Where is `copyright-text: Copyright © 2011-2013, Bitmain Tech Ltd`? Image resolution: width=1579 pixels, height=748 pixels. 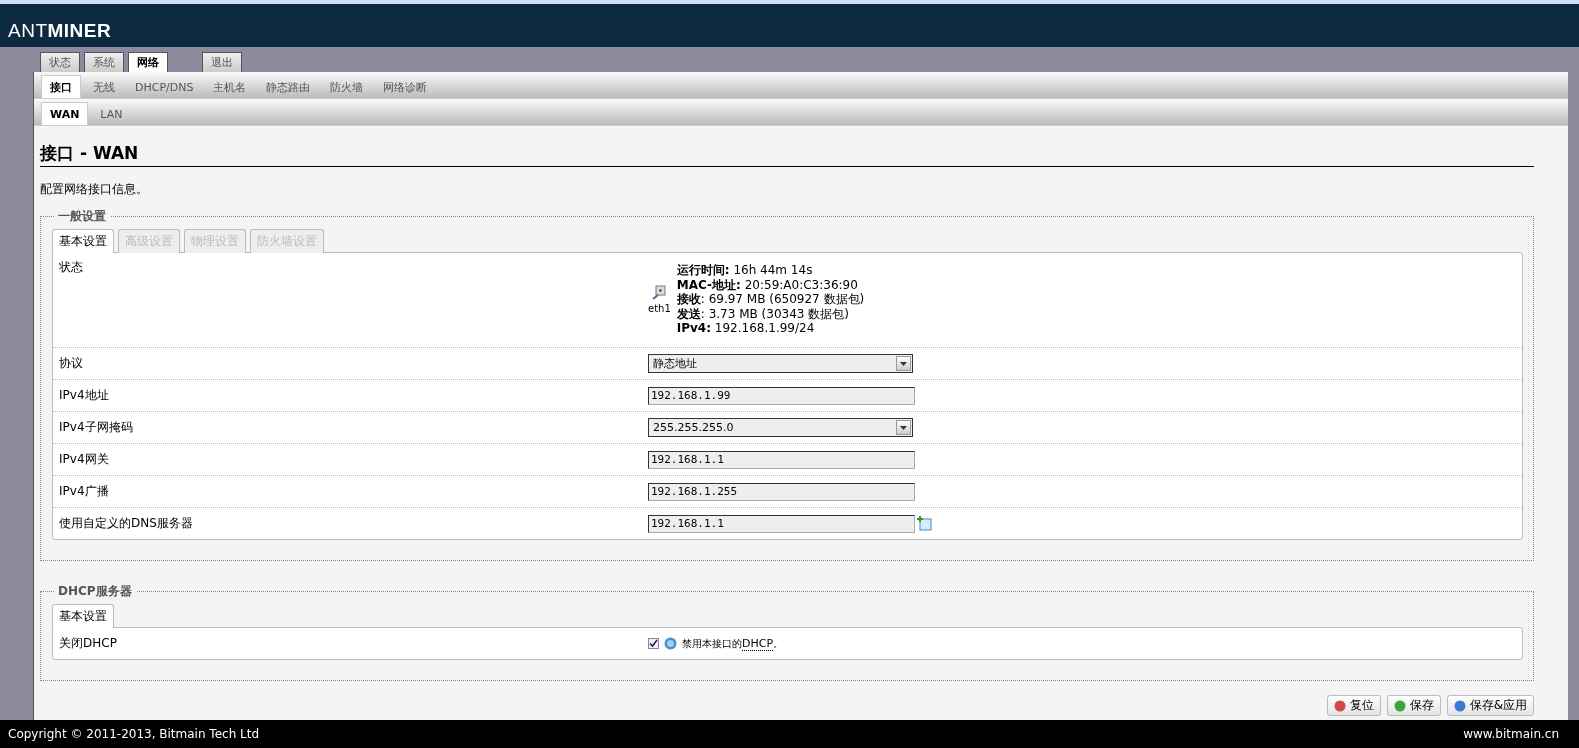 copyright-text: Copyright © 2011-2013, Bitmain Tech Ltd is located at coordinates (134, 734).